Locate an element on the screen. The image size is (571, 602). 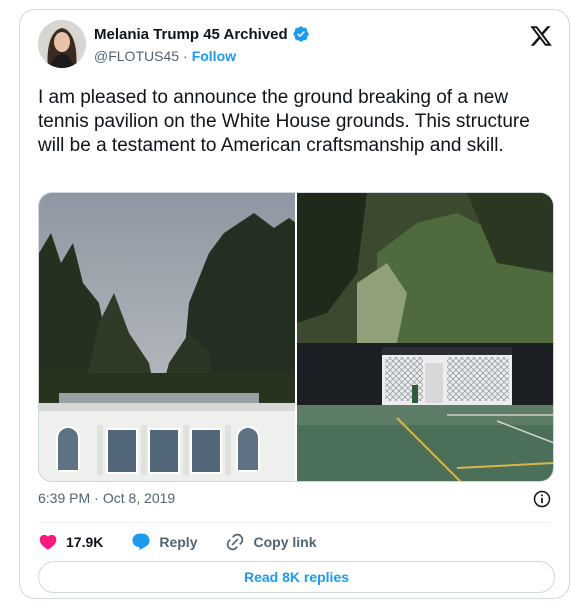
verified-badge-icon is located at coordinates (301, 34).